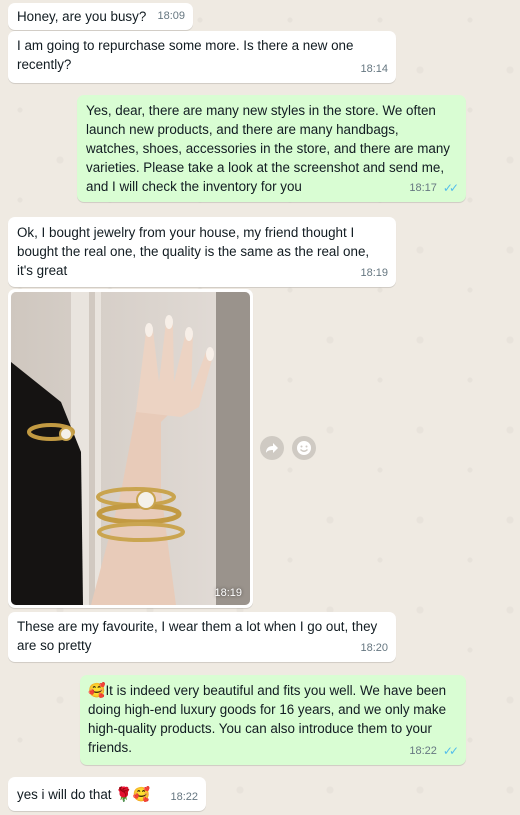 The height and width of the screenshot is (815, 520). What do you see at coordinates (97, 690) in the screenshot?
I see `smiling-face-with-hearts-emoji: 🥰` at bounding box center [97, 690].